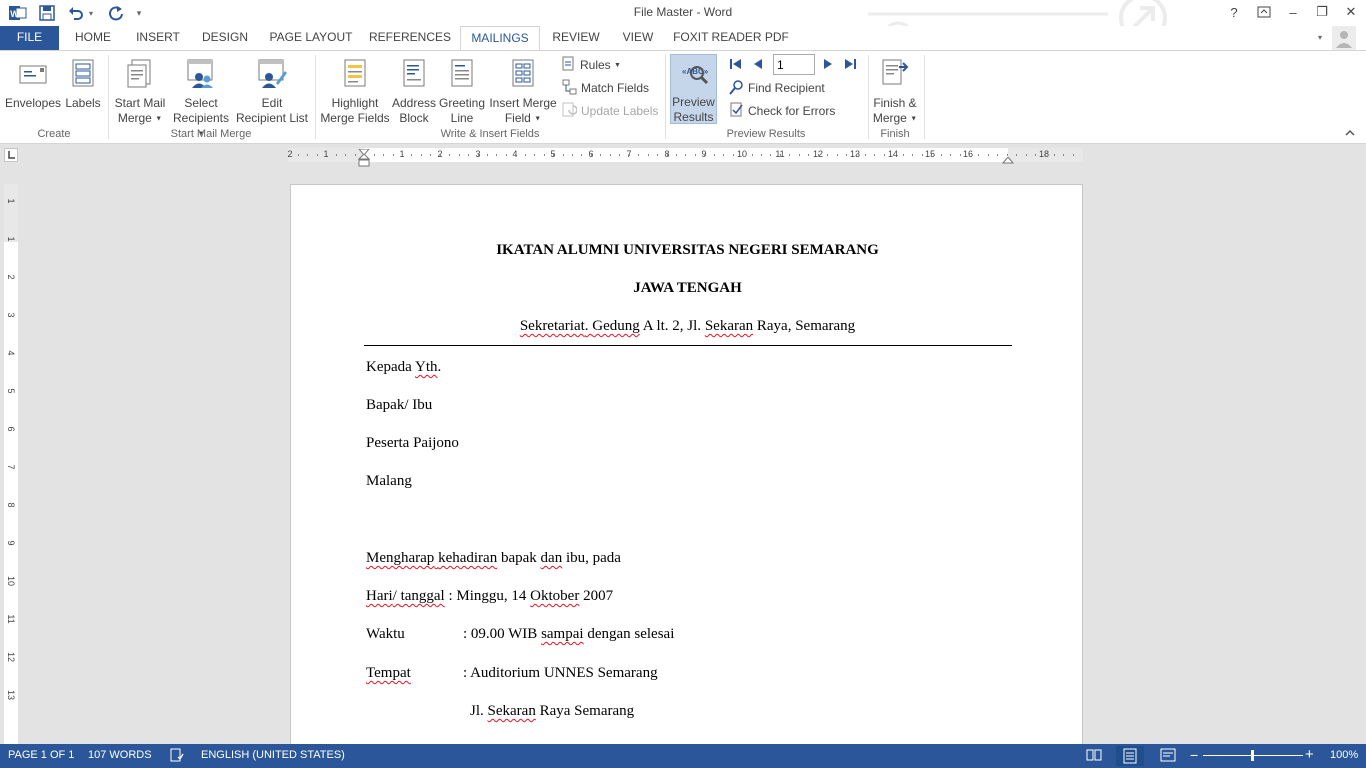 This screenshot has width=1366, height=768. Describe the element at coordinates (1320, 37) in the screenshot. I see `account-dropdown-icon: ▾` at that location.